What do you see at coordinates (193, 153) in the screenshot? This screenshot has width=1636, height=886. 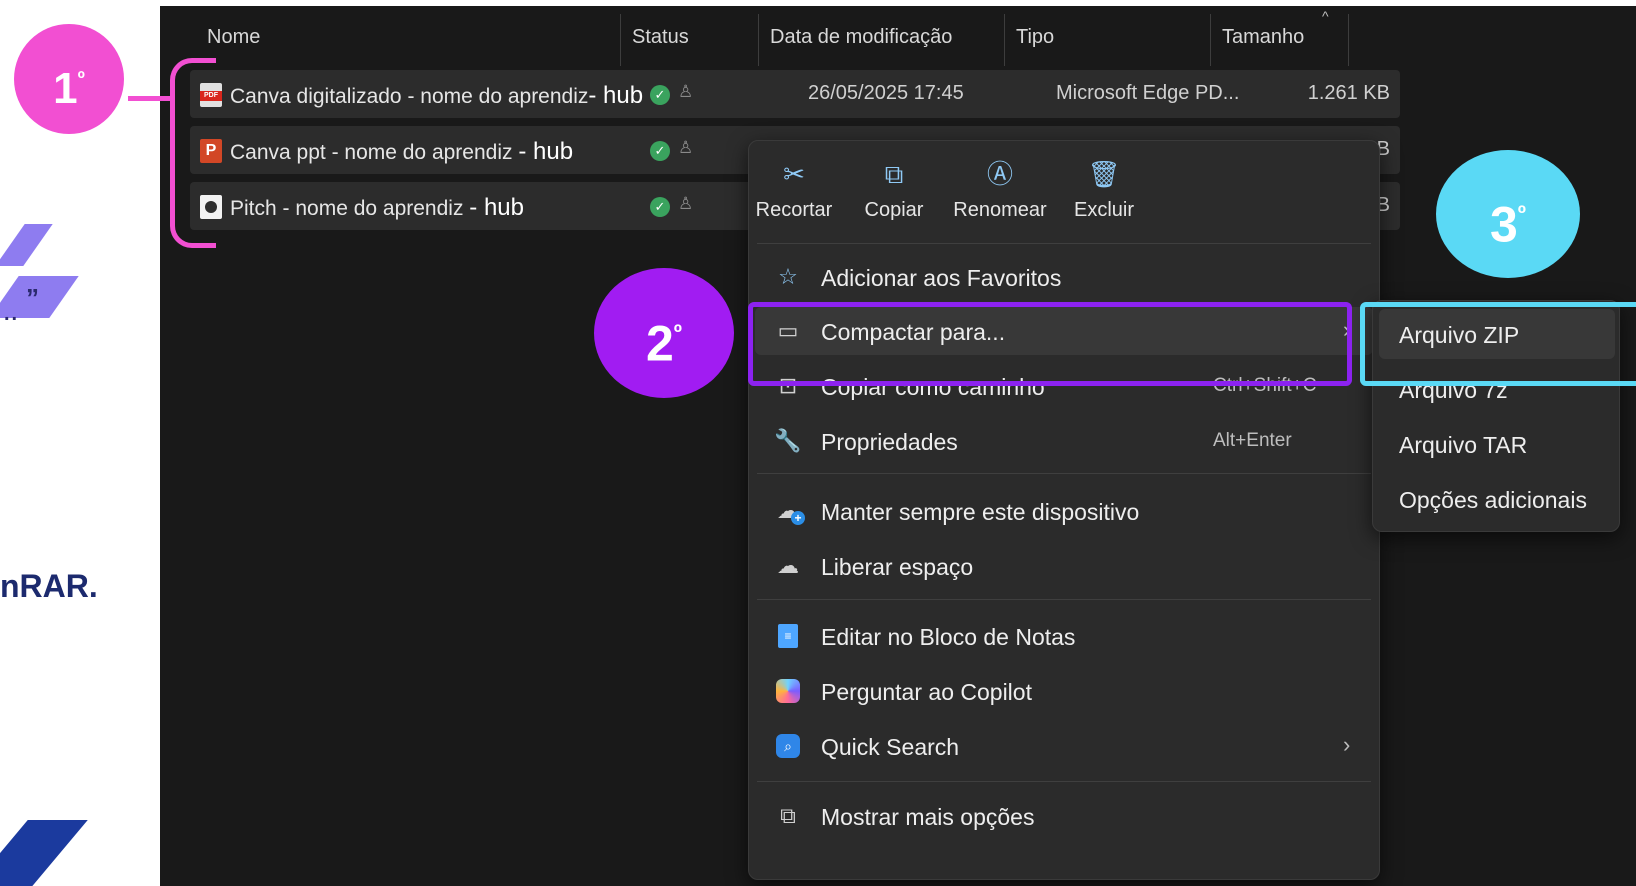 I see `step1-bracket` at bounding box center [193, 153].